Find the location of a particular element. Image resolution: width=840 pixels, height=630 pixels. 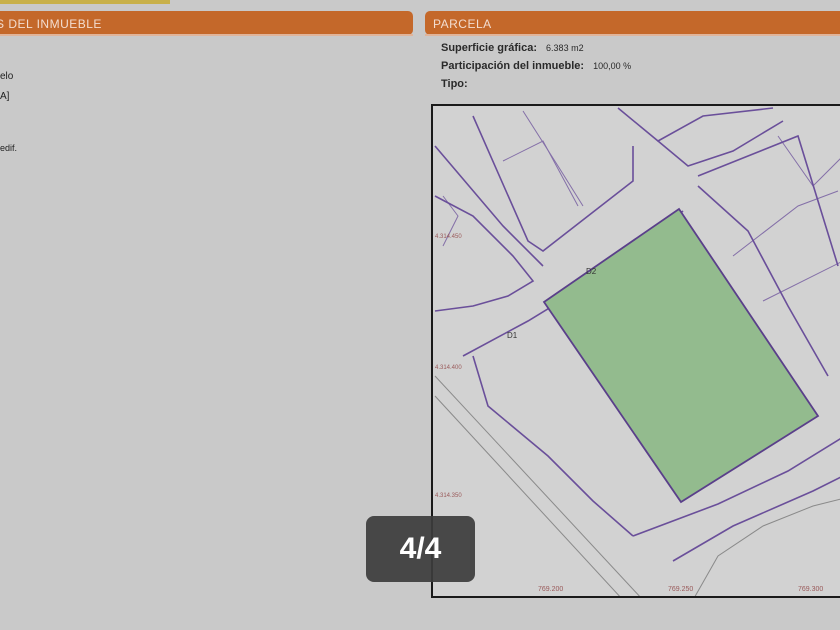

y-coord-label-3: 4.314.350 is located at coordinates (448, 496).